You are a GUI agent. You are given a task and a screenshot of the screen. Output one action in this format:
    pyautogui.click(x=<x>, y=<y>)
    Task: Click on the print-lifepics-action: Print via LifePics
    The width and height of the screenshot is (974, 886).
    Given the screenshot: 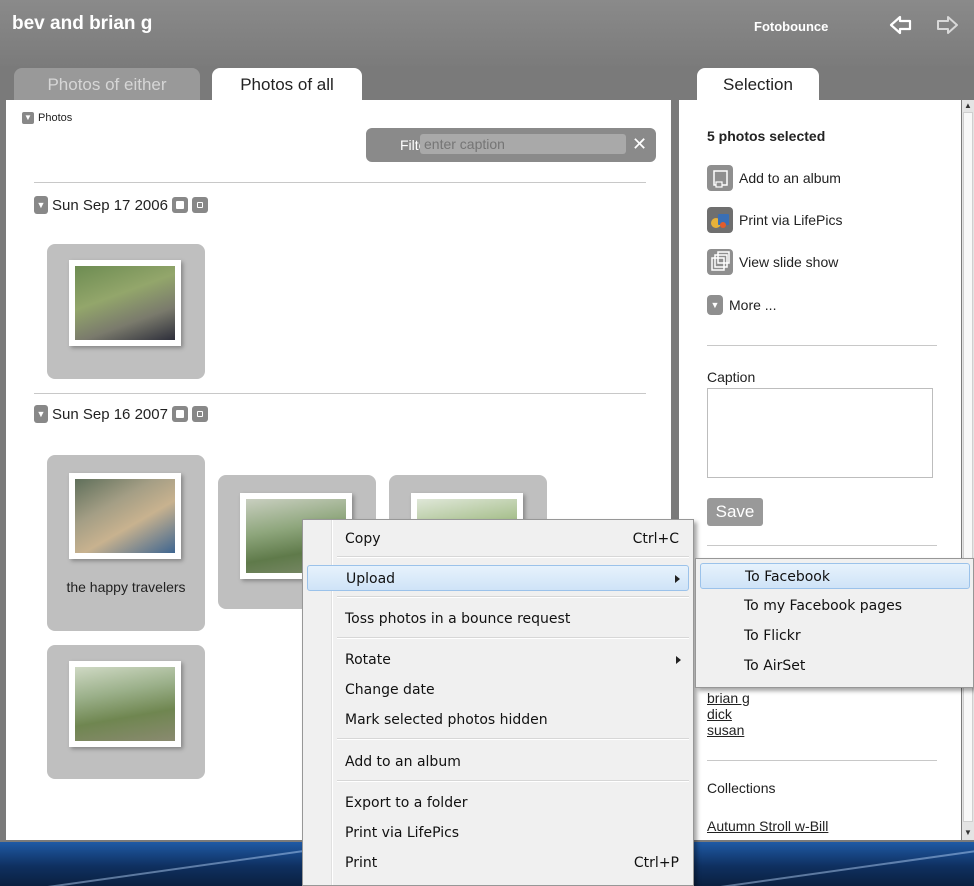 What is the action you would take?
    pyautogui.click(x=774, y=220)
    